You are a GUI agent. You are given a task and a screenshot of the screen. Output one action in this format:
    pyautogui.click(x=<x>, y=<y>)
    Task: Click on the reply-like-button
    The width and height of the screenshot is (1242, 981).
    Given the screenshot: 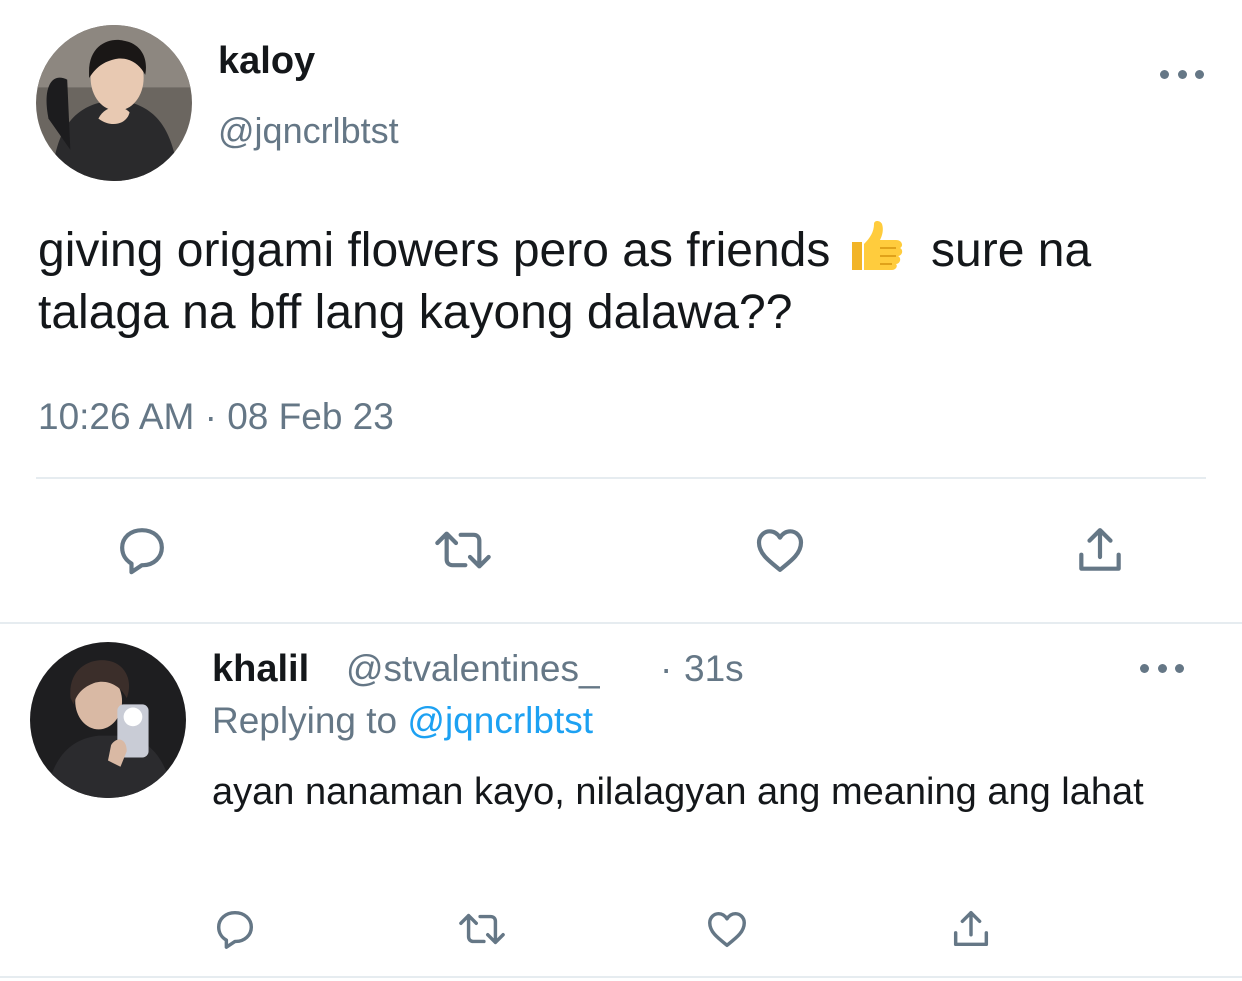 What is the action you would take?
    pyautogui.click(x=727, y=929)
    